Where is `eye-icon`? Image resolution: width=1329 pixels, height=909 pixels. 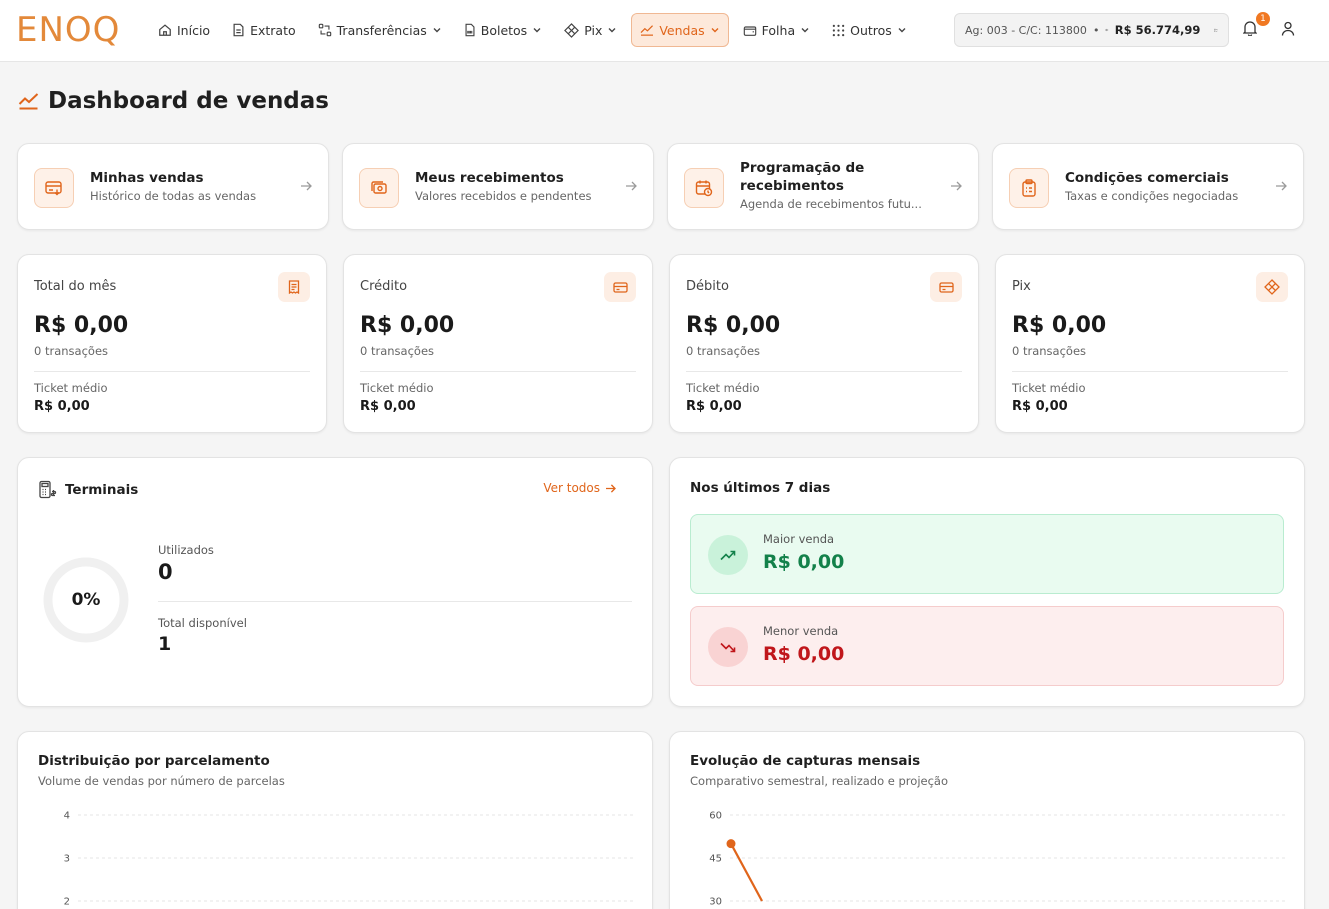 eye-icon is located at coordinates (1107, 30).